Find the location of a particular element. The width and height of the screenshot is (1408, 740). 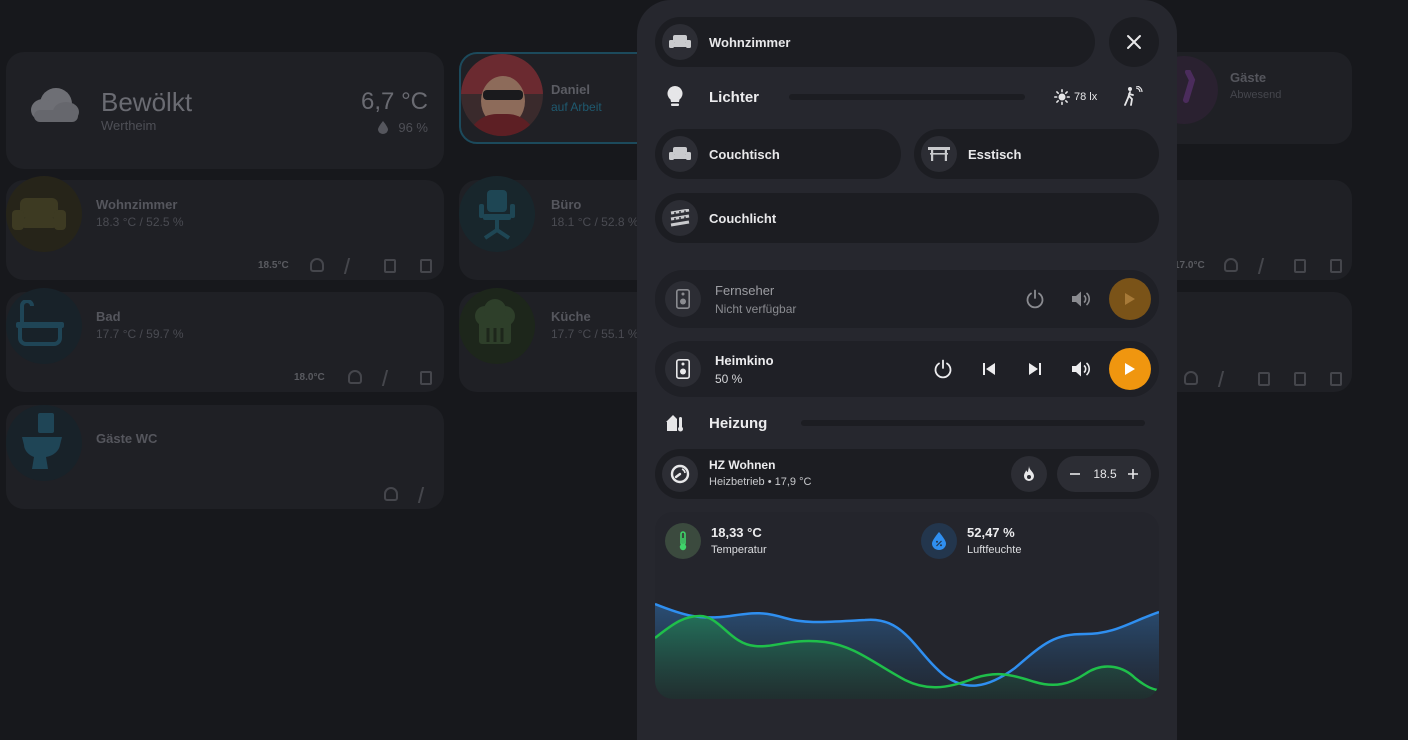

skip-previous-icon is located at coordinates (989, 369).